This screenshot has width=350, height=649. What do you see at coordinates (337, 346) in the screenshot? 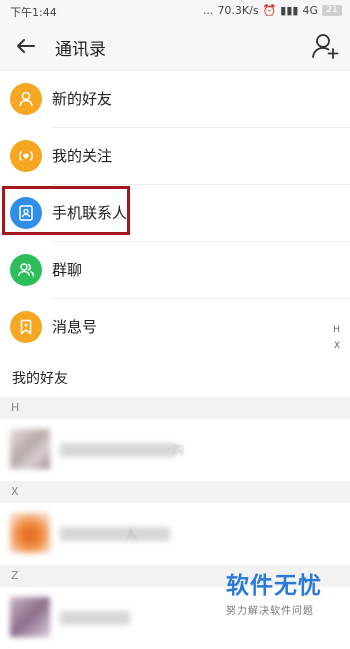
I see `index-letter-x: X` at bounding box center [337, 346].